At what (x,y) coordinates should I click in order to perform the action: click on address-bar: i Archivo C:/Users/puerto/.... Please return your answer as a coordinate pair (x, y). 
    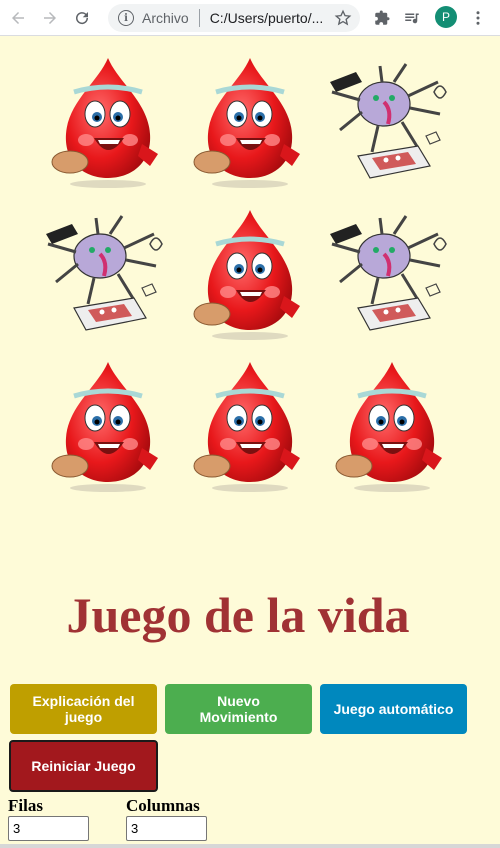
    Looking at the image, I should click on (234, 18).